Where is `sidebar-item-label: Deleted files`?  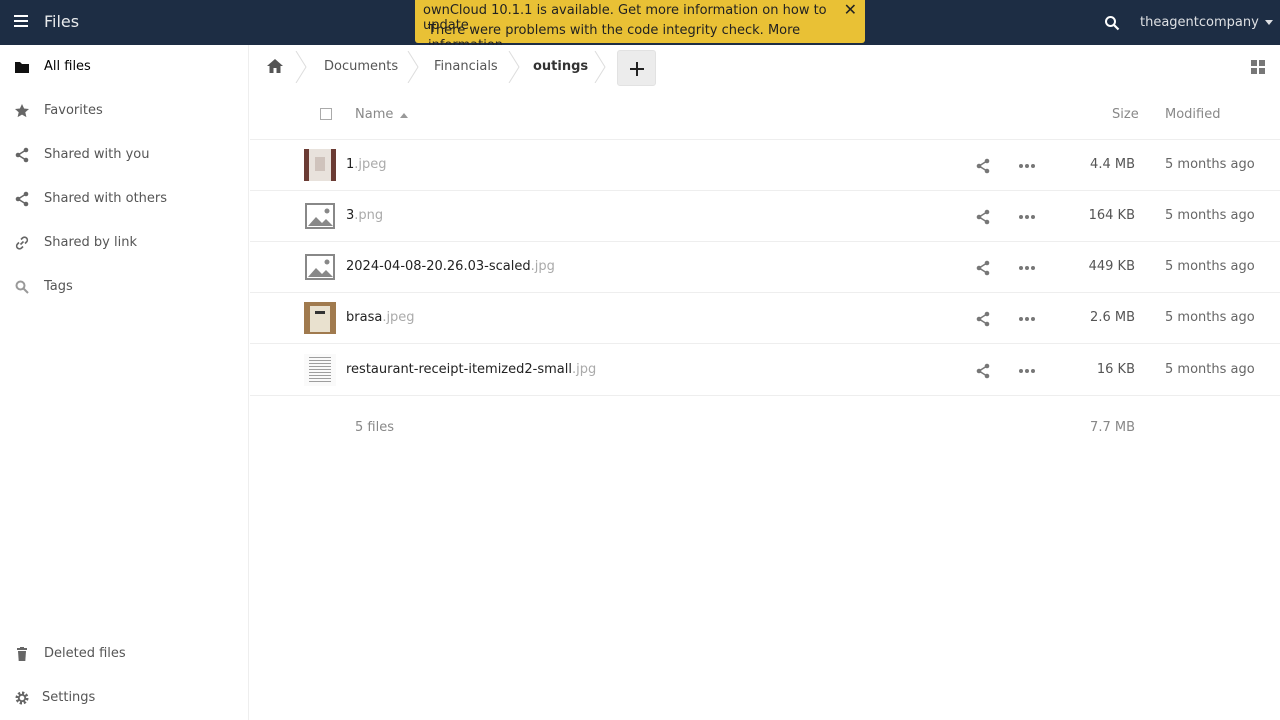
sidebar-item-label: Deleted files is located at coordinates (85, 653).